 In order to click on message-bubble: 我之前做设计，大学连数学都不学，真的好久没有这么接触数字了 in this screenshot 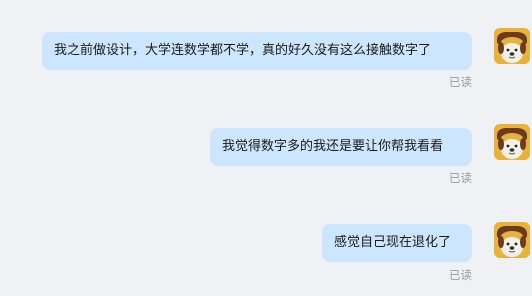, I will do `click(257, 51)`.